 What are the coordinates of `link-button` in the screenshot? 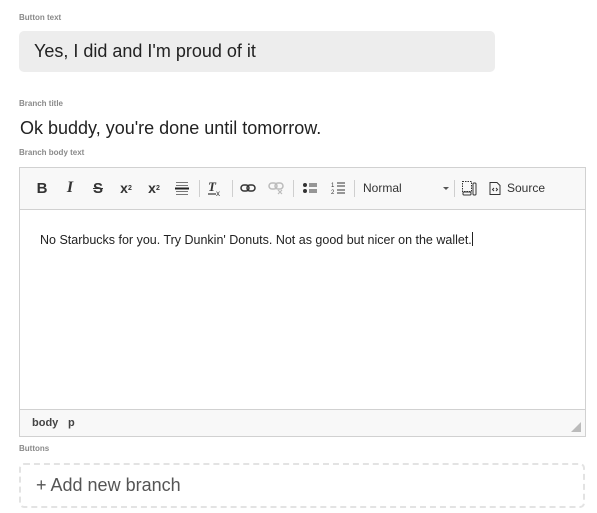 It's located at (248, 188).